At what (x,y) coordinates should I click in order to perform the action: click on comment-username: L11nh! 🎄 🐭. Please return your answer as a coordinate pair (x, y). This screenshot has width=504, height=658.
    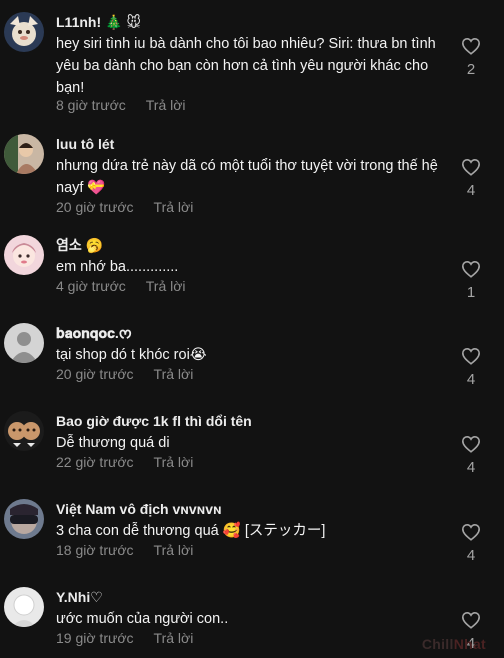
    Looking at the image, I should click on (98, 22).